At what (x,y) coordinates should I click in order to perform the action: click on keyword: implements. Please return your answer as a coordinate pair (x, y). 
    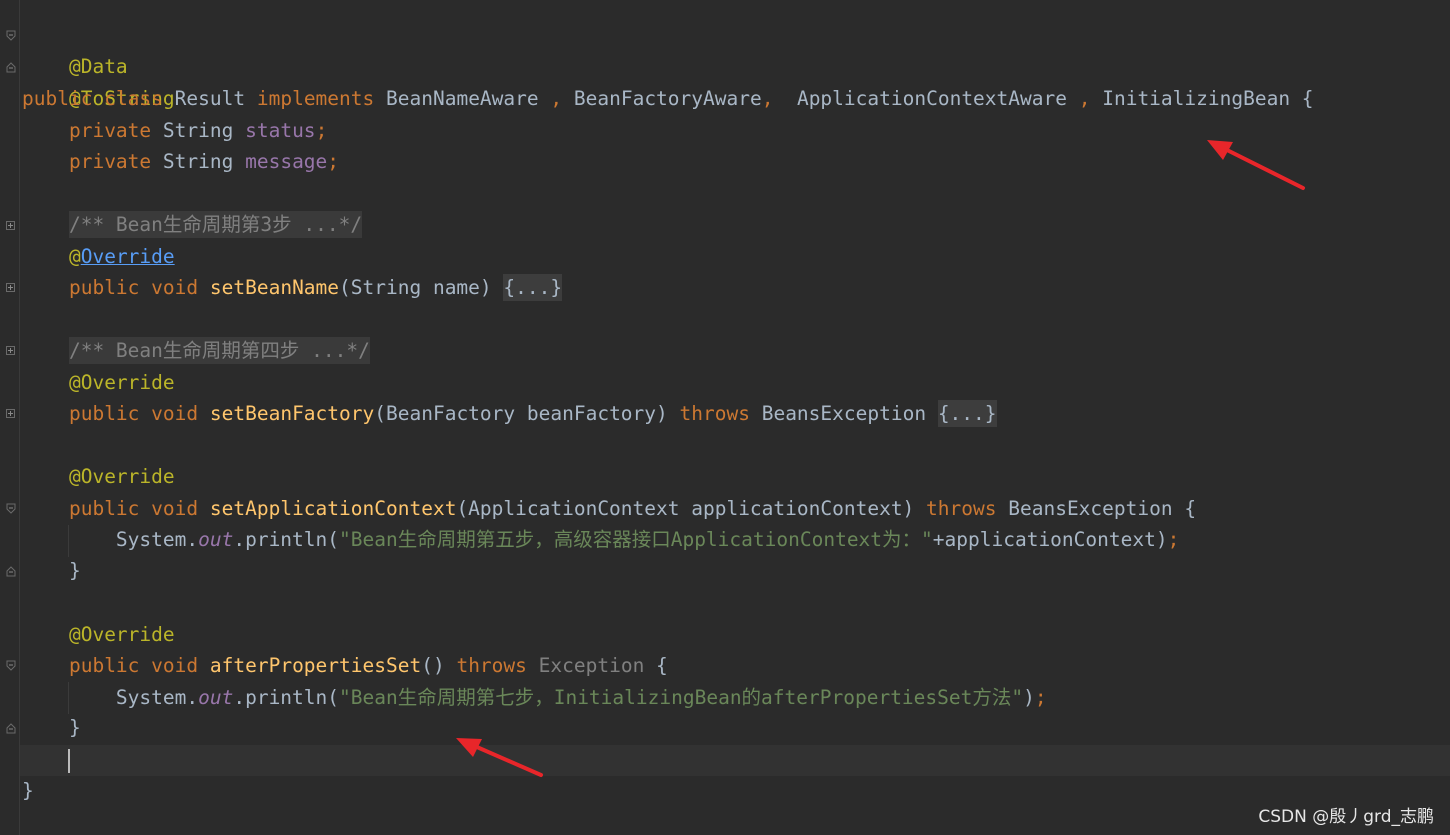
    Looking at the image, I should click on (315, 98).